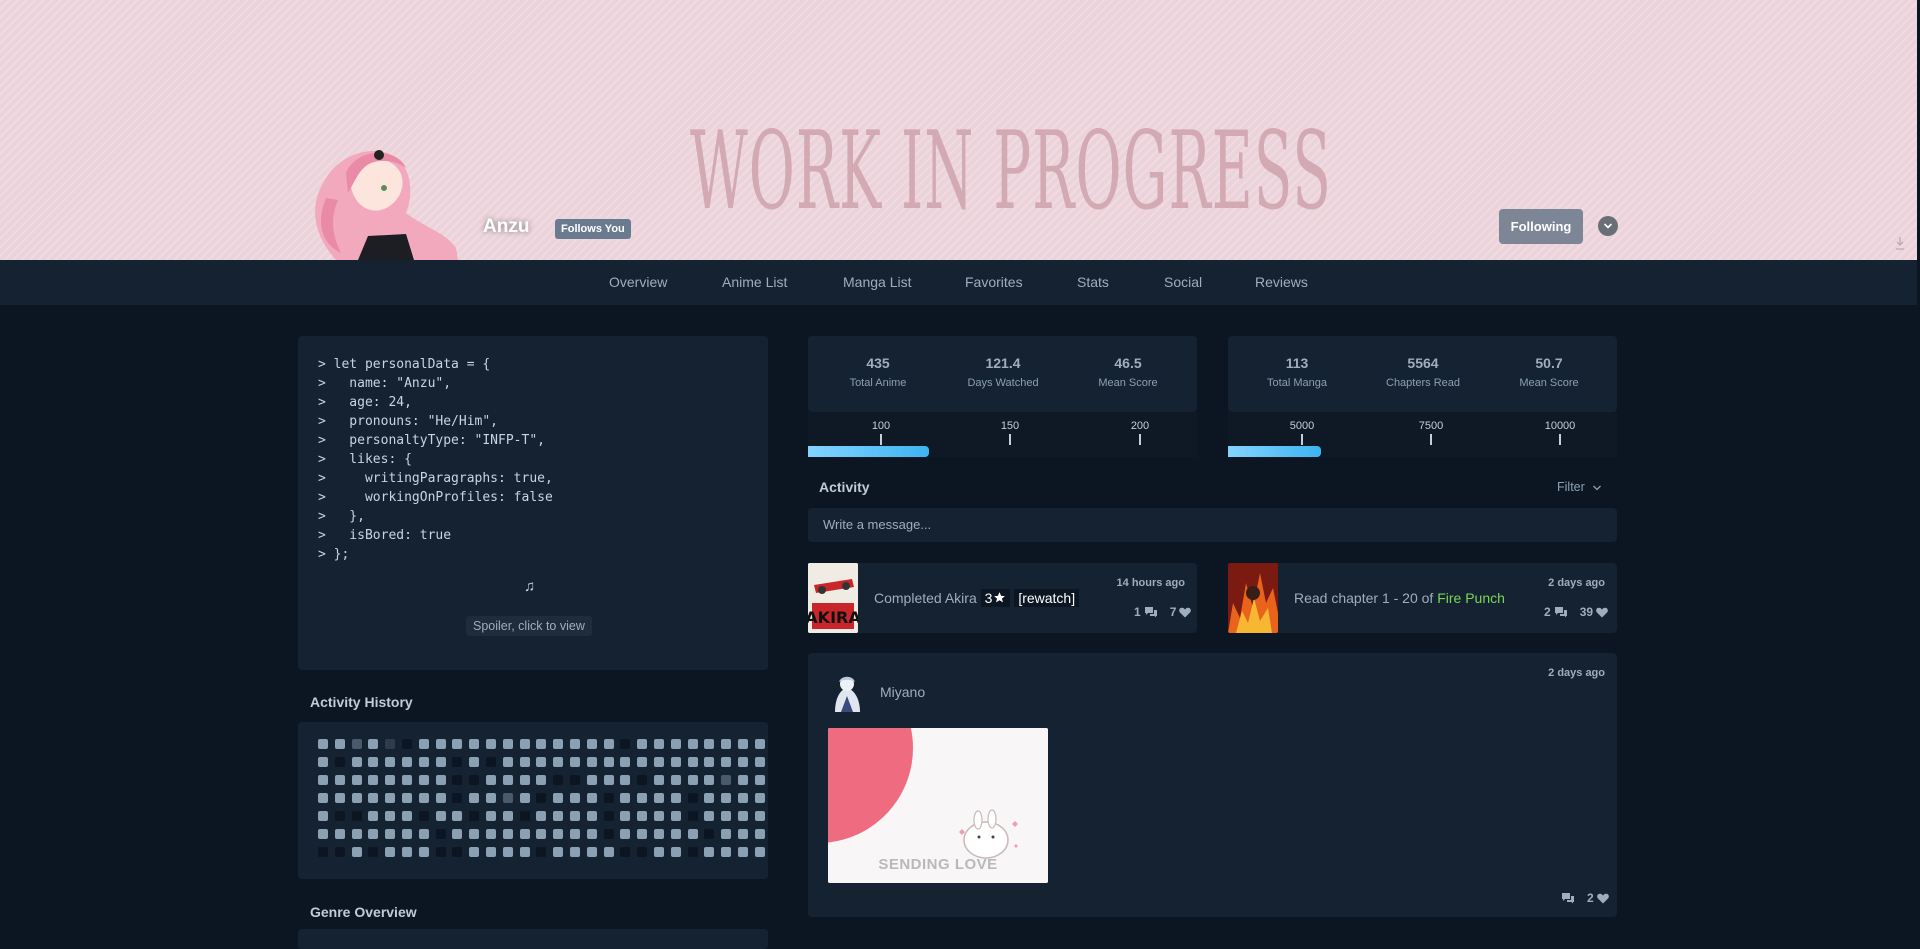 This screenshot has height=949, width=1920. What do you see at coordinates (1137, 612) in the screenshot?
I see `reply-count: 1` at bounding box center [1137, 612].